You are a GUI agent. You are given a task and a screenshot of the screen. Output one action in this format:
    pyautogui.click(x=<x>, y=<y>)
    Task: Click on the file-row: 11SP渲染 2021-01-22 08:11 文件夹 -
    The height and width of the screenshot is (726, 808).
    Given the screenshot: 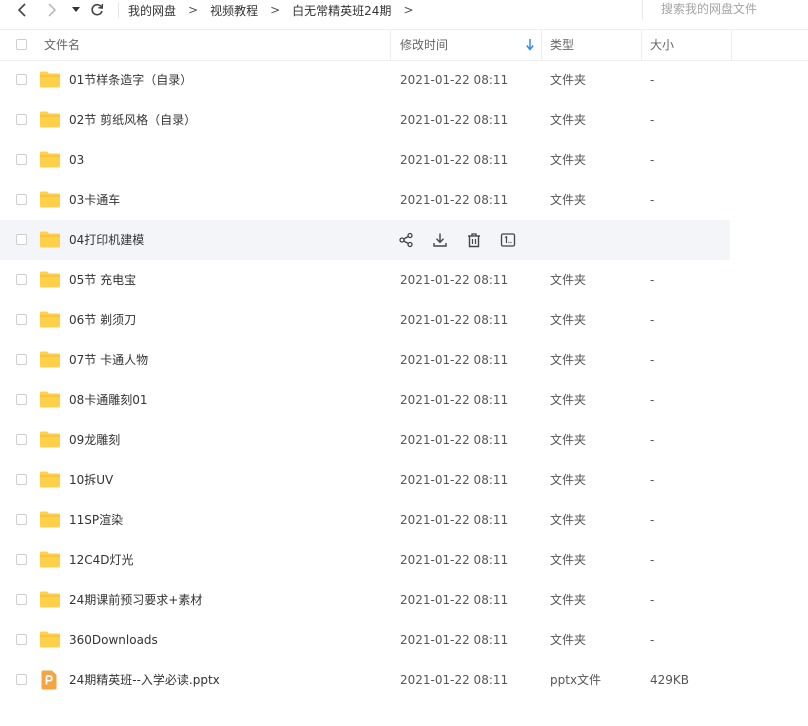 What is the action you would take?
    pyautogui.click(x=404, y=520)
    